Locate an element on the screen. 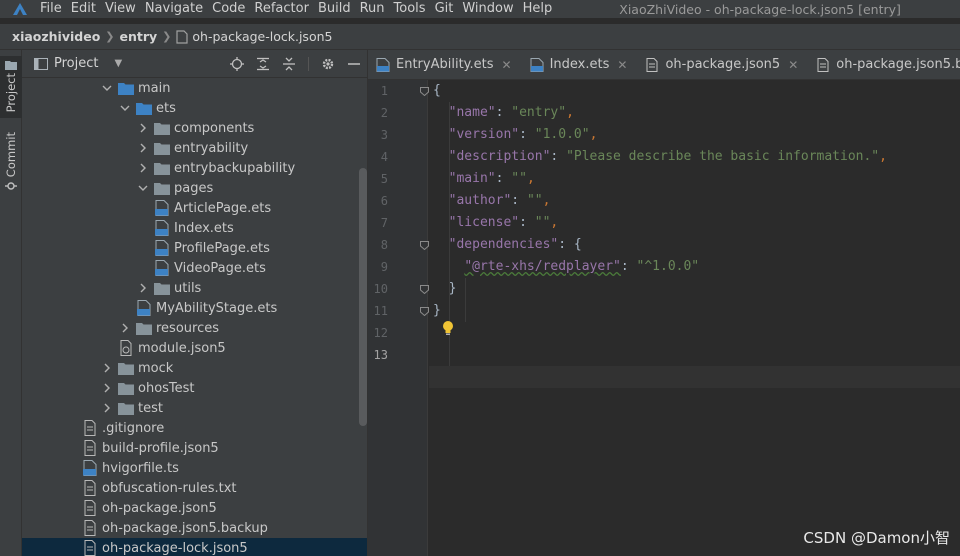 This screenshot has width=960, height=556. tree-item: entryability is located at coordinates (194, 148).